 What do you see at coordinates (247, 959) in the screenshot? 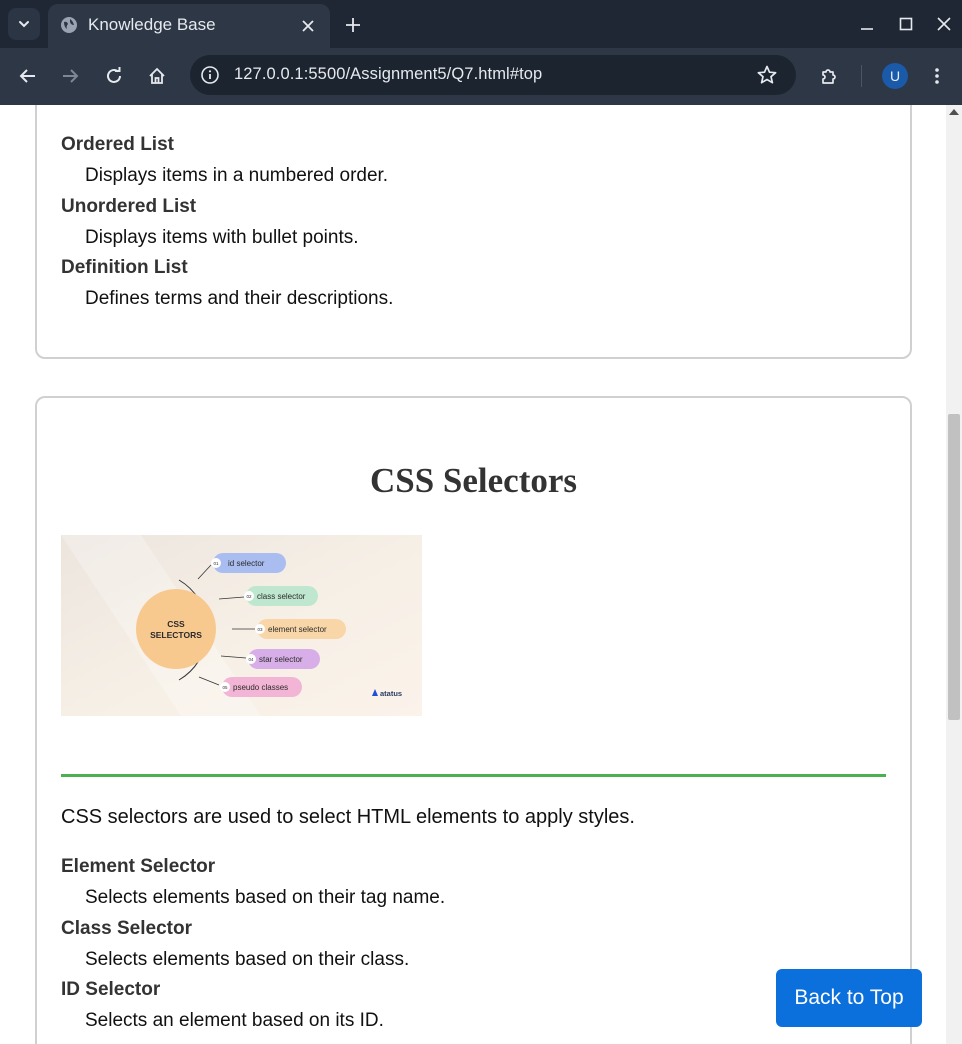
I see `definition-description: Selects elements based on their class.` at bounding box center [247, 959].